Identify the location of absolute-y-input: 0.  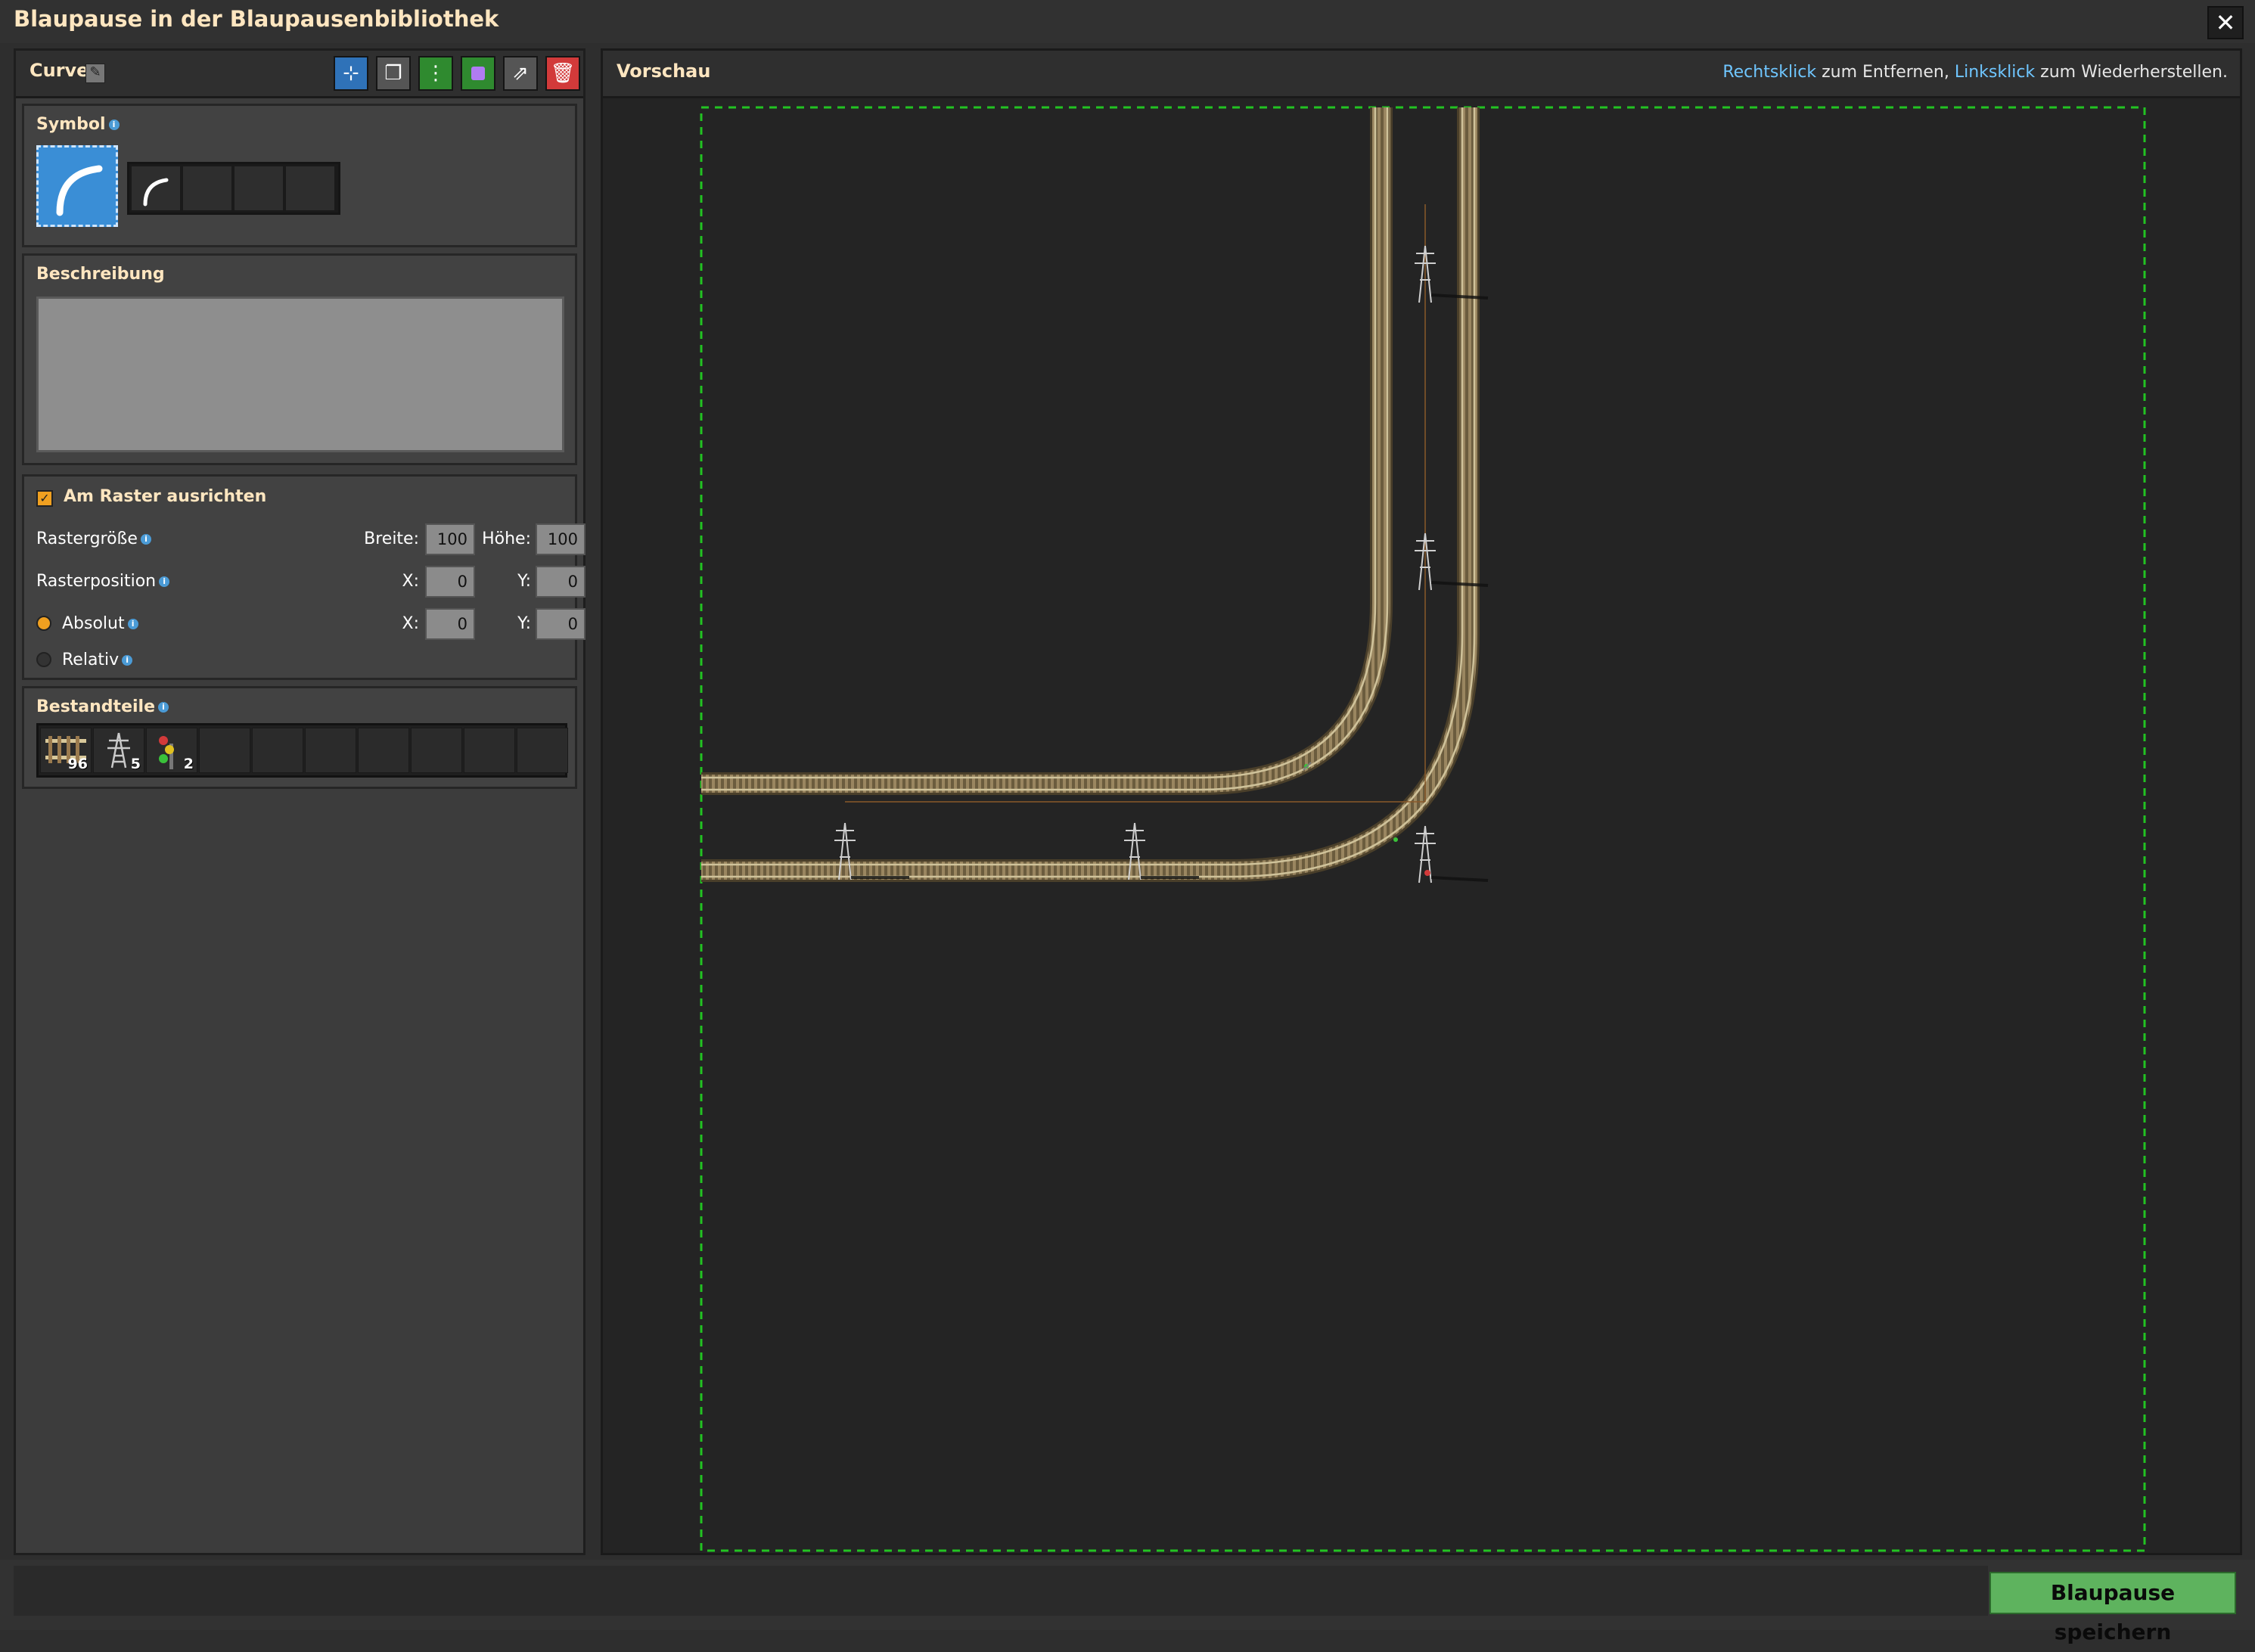
(560, 624).